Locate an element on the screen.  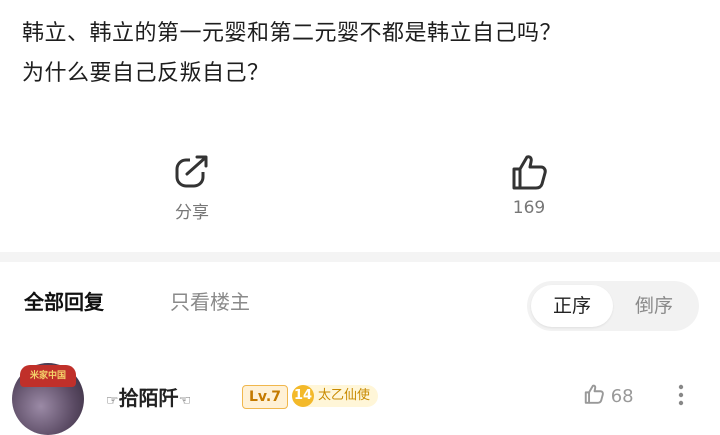
username-text: 拾陌阡 is located at coordinates (148, 398).